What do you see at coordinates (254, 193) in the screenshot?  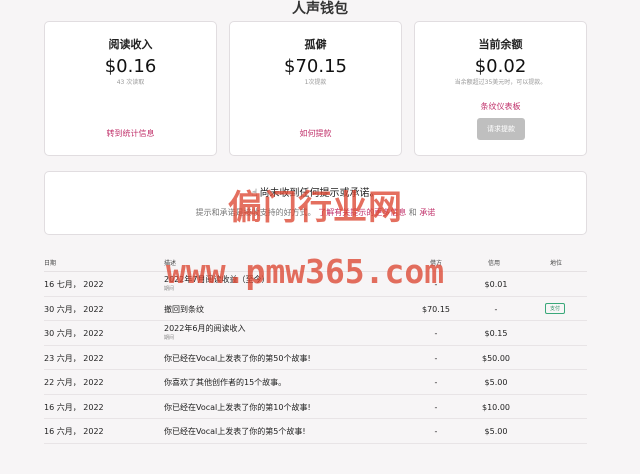 I see `hand-icon: ☝` at bounding box center [254, 193].